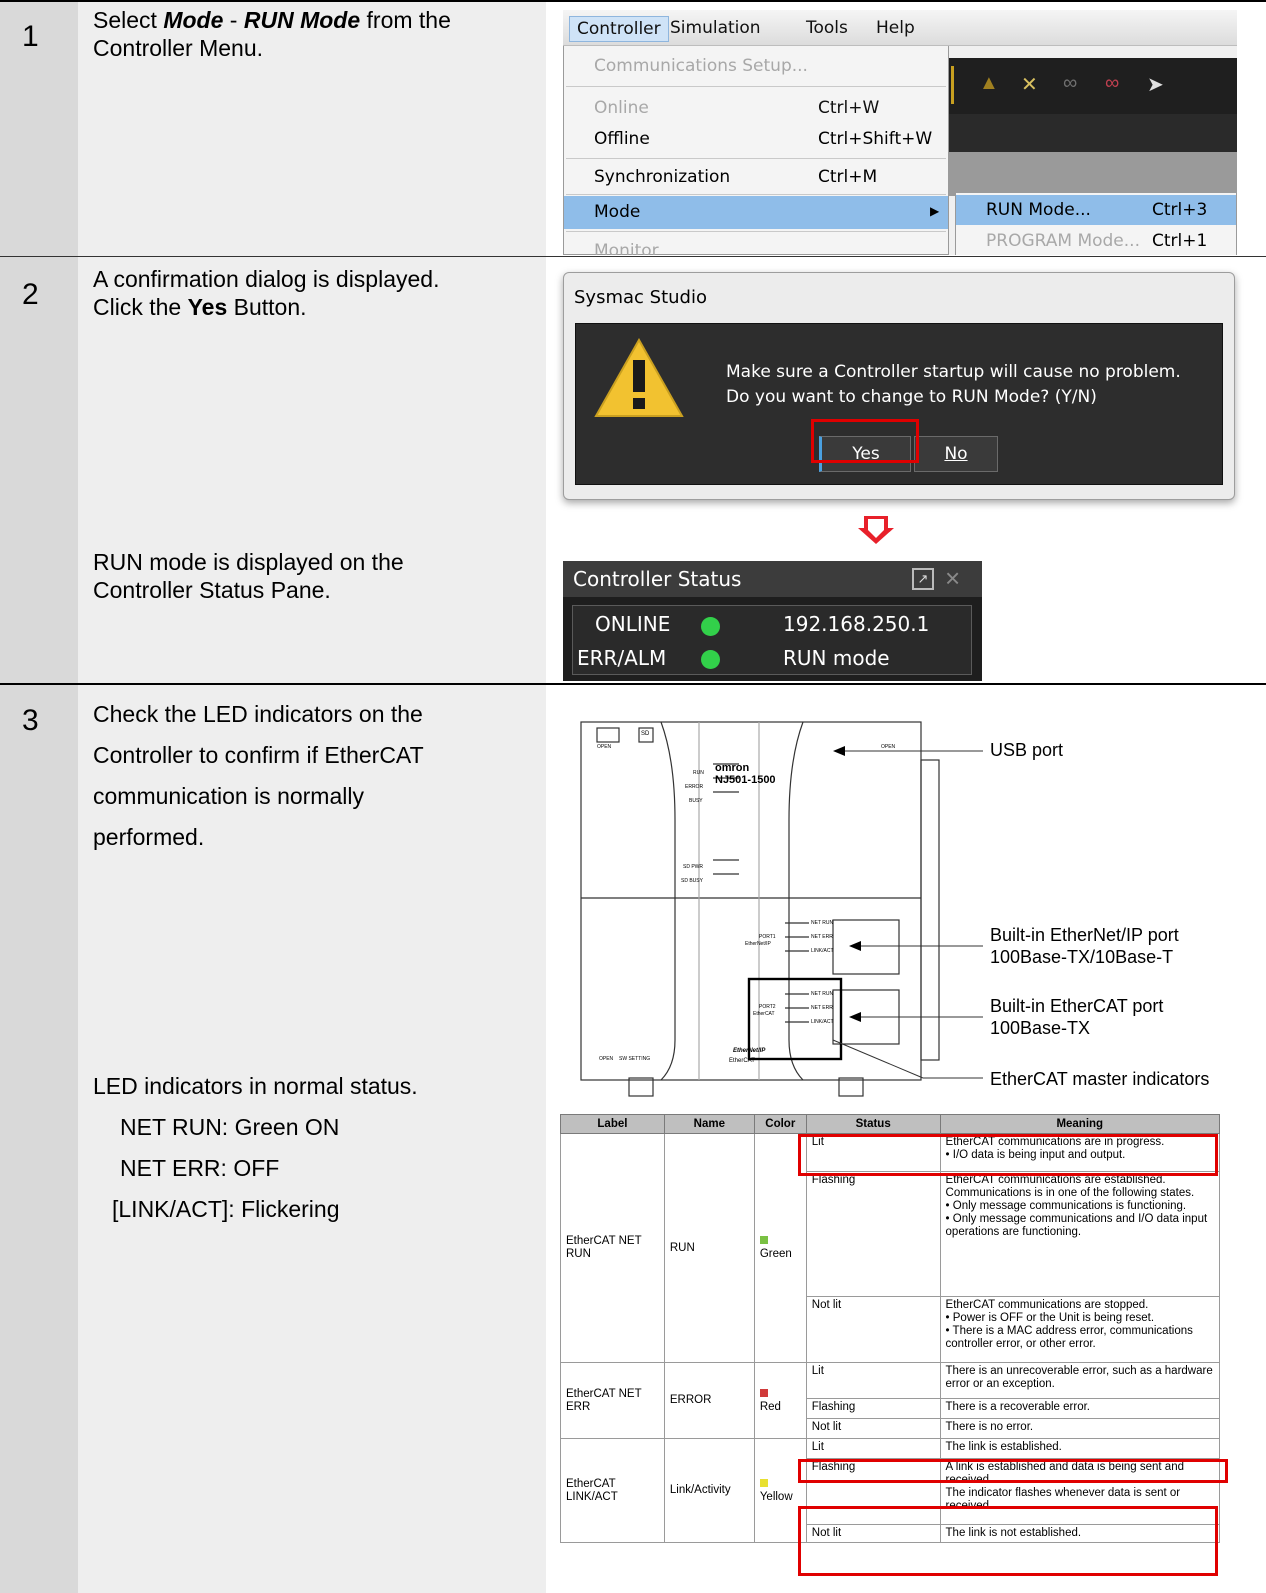  I want to click on busy-led-label: BUSY, so click(696, 801).